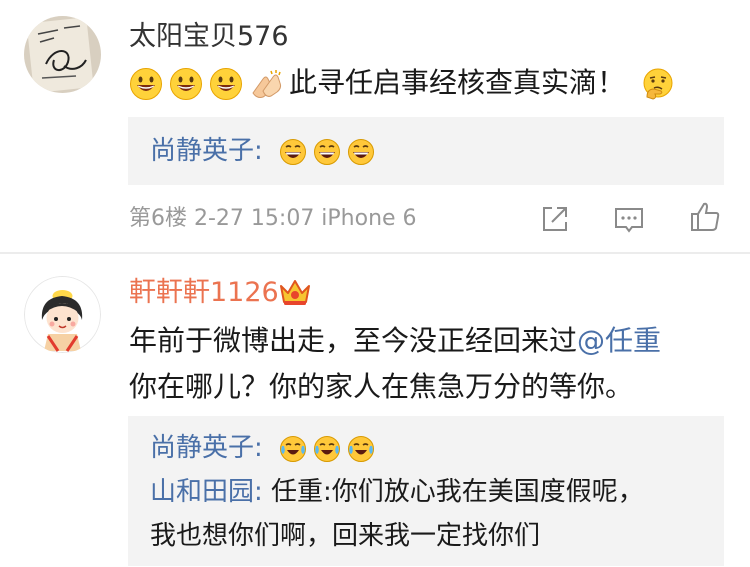 Image resolution: width=750 pixels, height=567 pixels. Describe the element at coordinates (619, 340) in the screenshot. I see `mention-link: @任重` at that location.